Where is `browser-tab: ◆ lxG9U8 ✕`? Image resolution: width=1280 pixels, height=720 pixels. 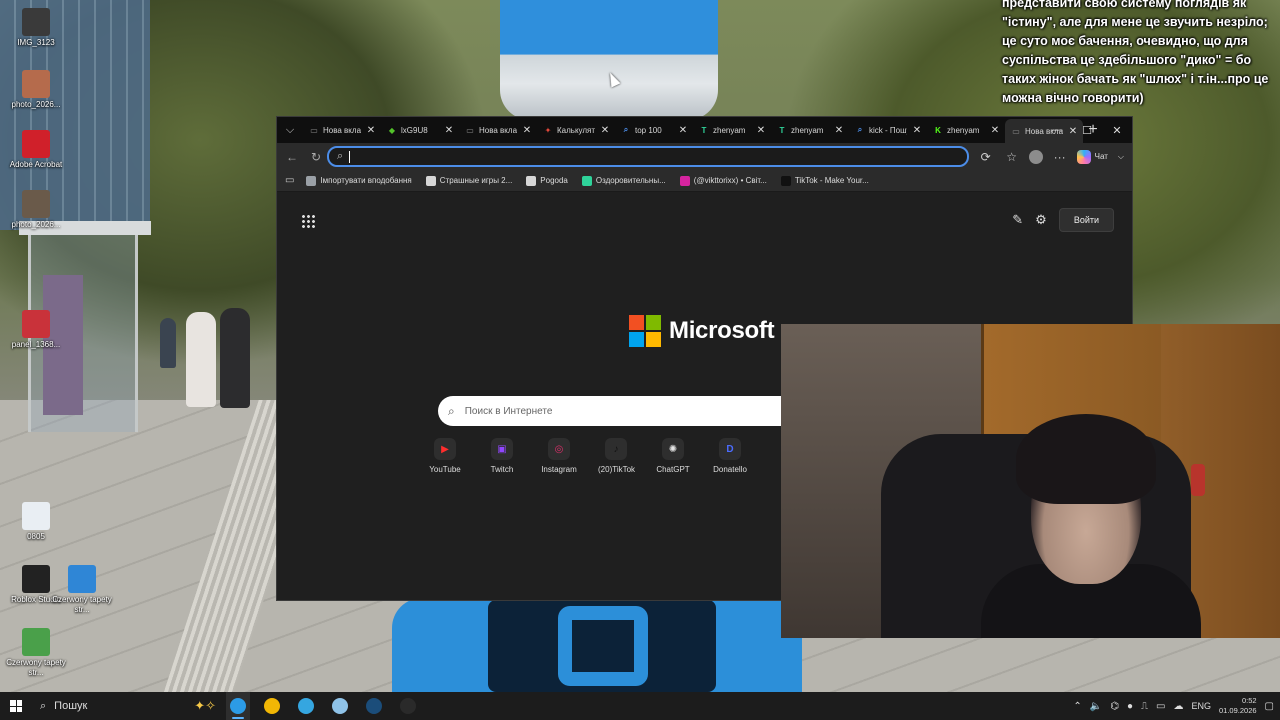
browser-tab: ◆ lxG9U8 ✕ is located at coordinates (420, 130).